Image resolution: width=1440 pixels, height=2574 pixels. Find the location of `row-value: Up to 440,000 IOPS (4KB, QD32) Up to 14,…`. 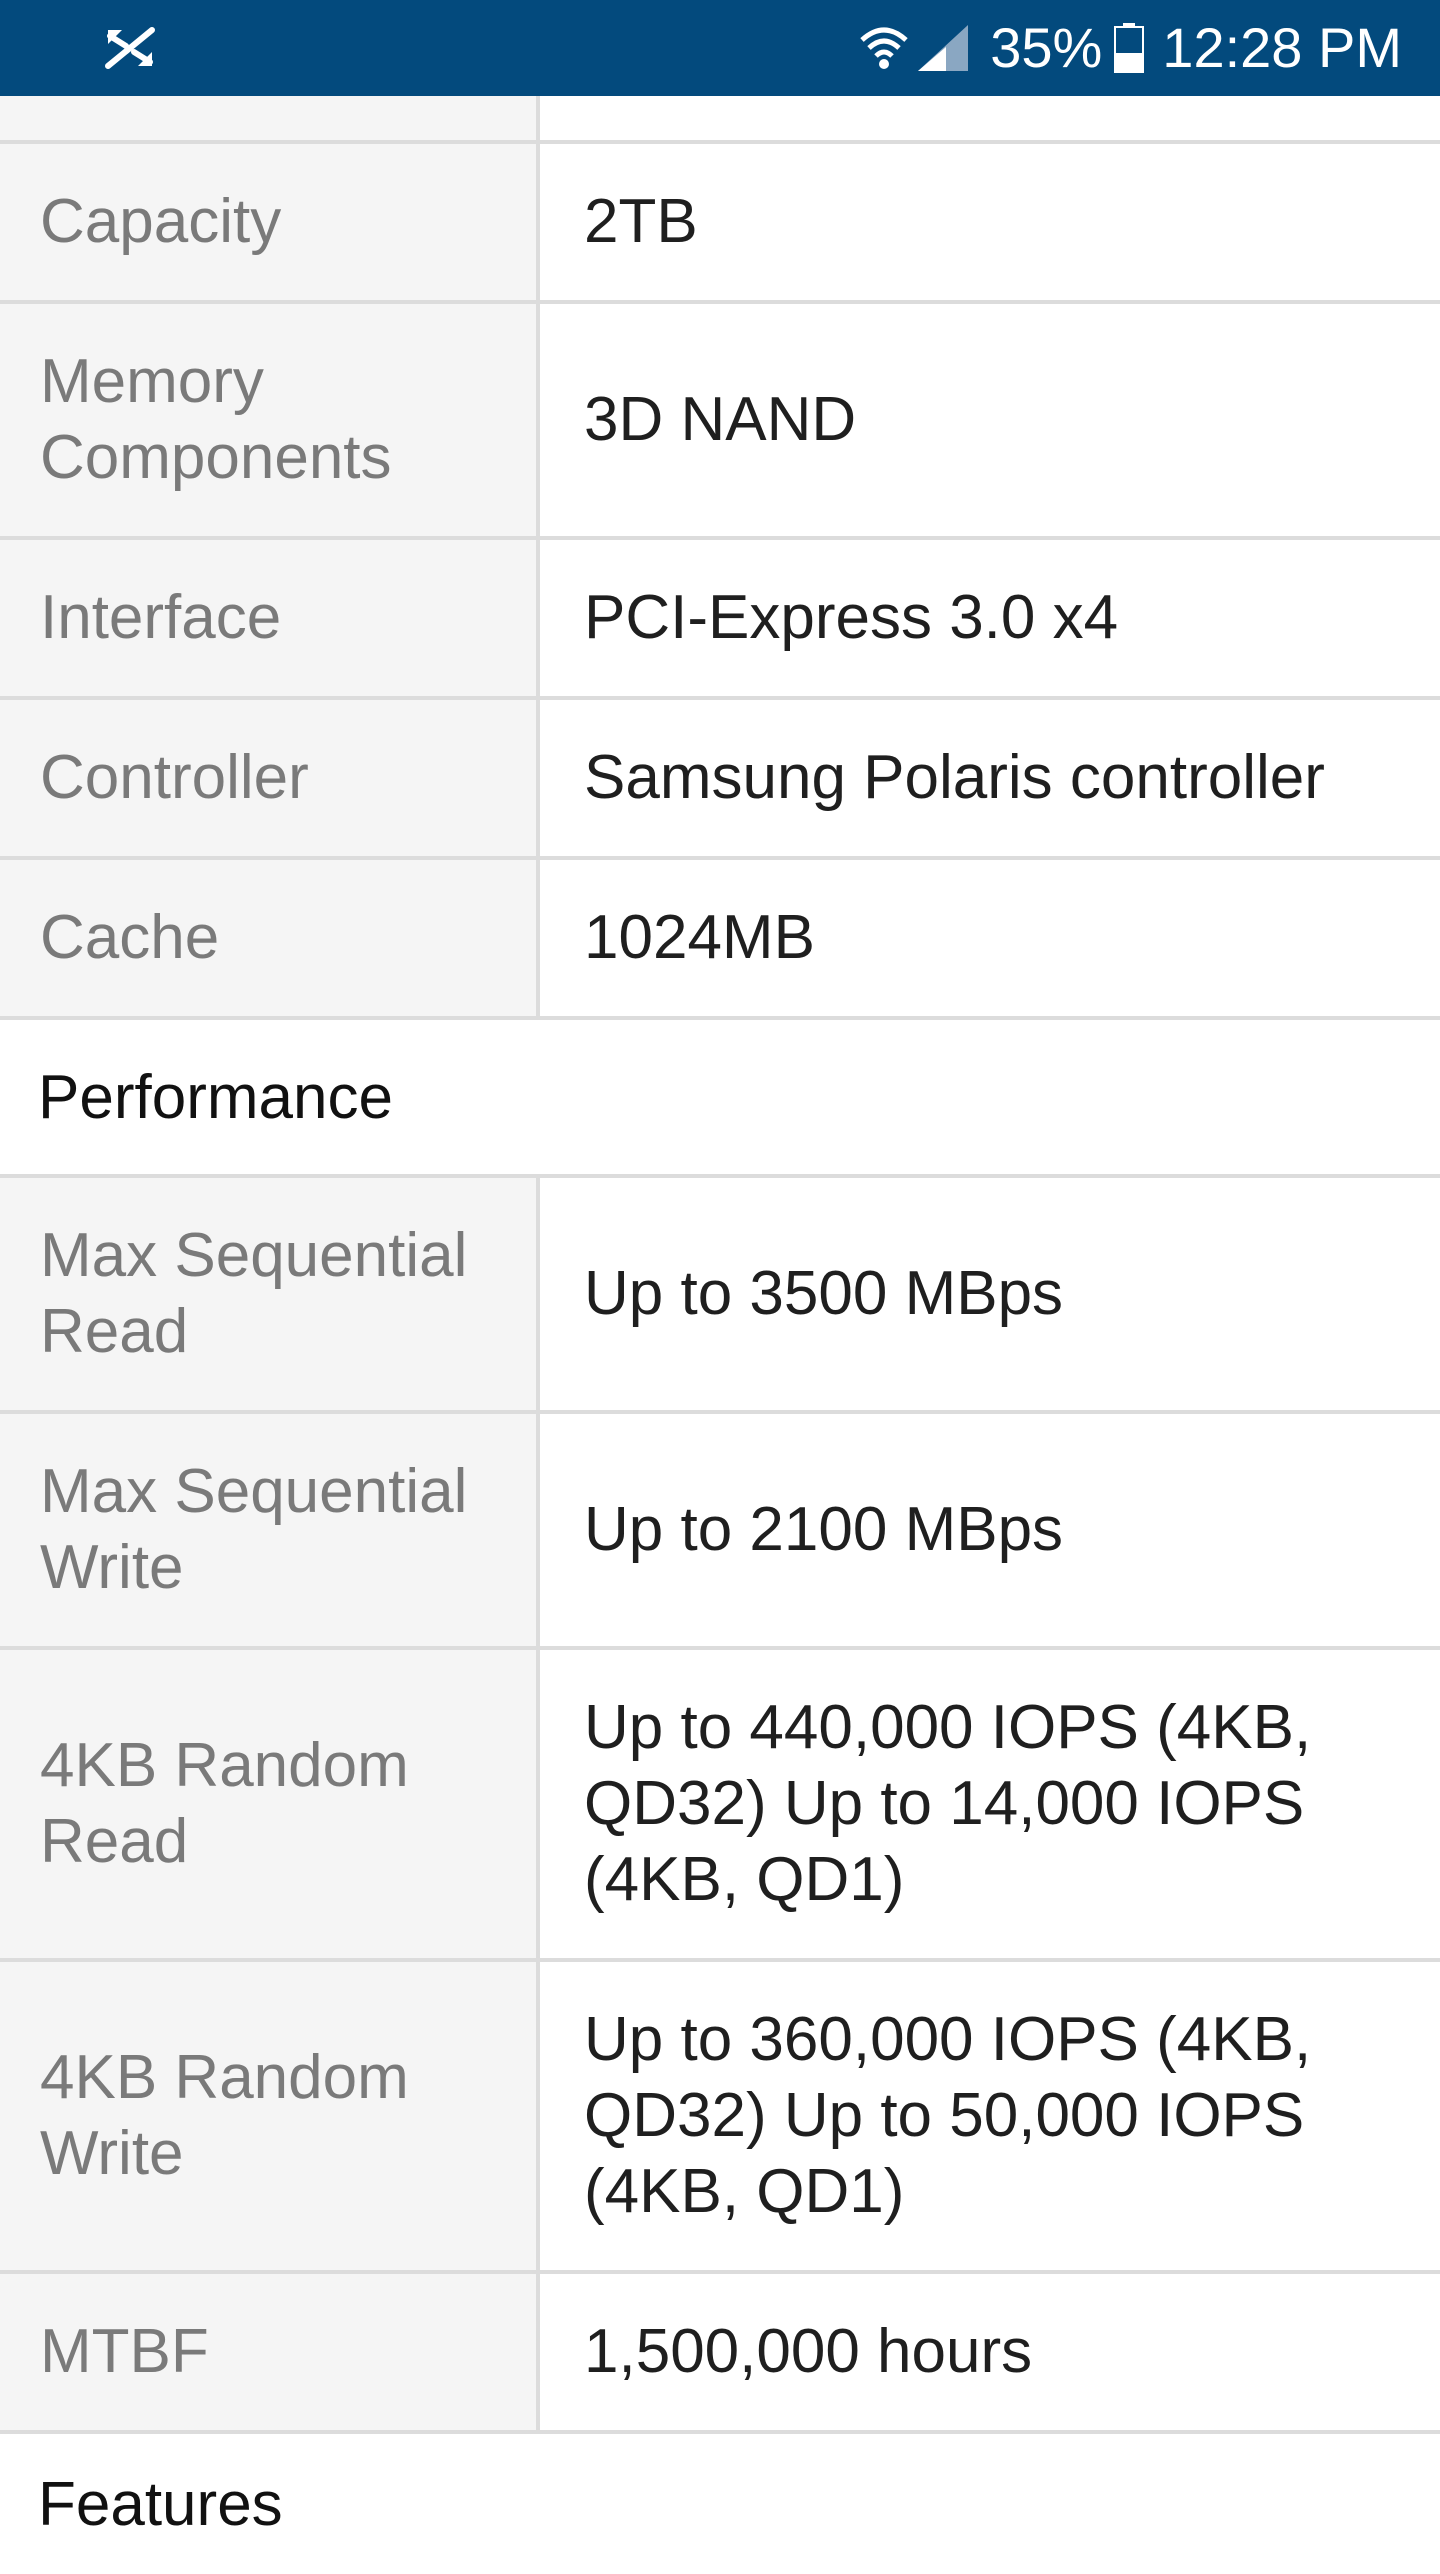

row-value: Up to 440,000 IOPS (4KB, QD32) Up to 14,… is located at coordinates (948, 1803).